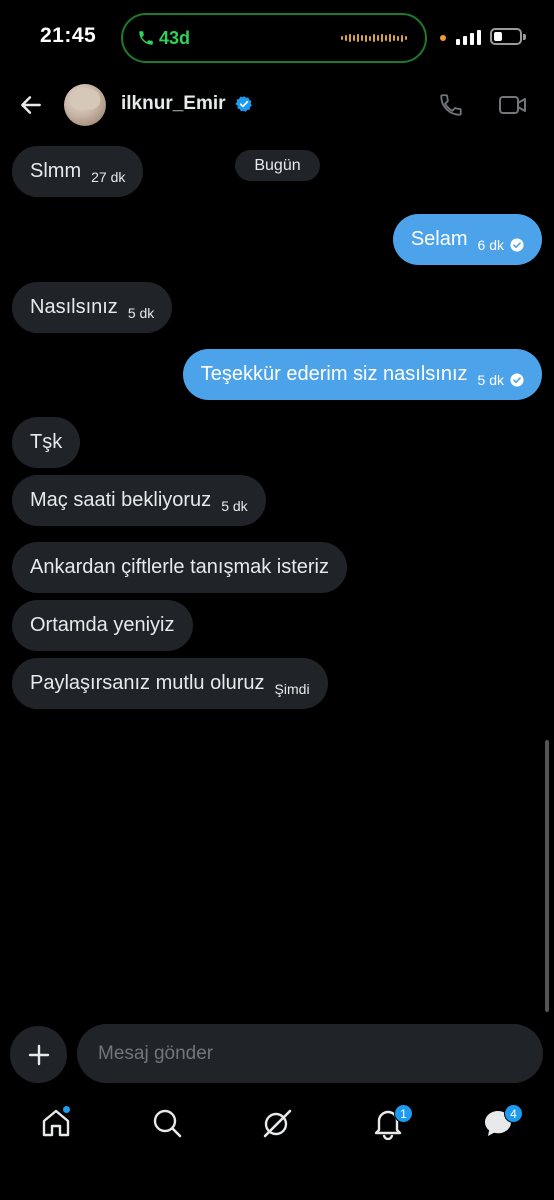 Image resolution: width=554 pixels, height=1200 pixels. I want to click on verified-badge-icon, so click(243, 104).